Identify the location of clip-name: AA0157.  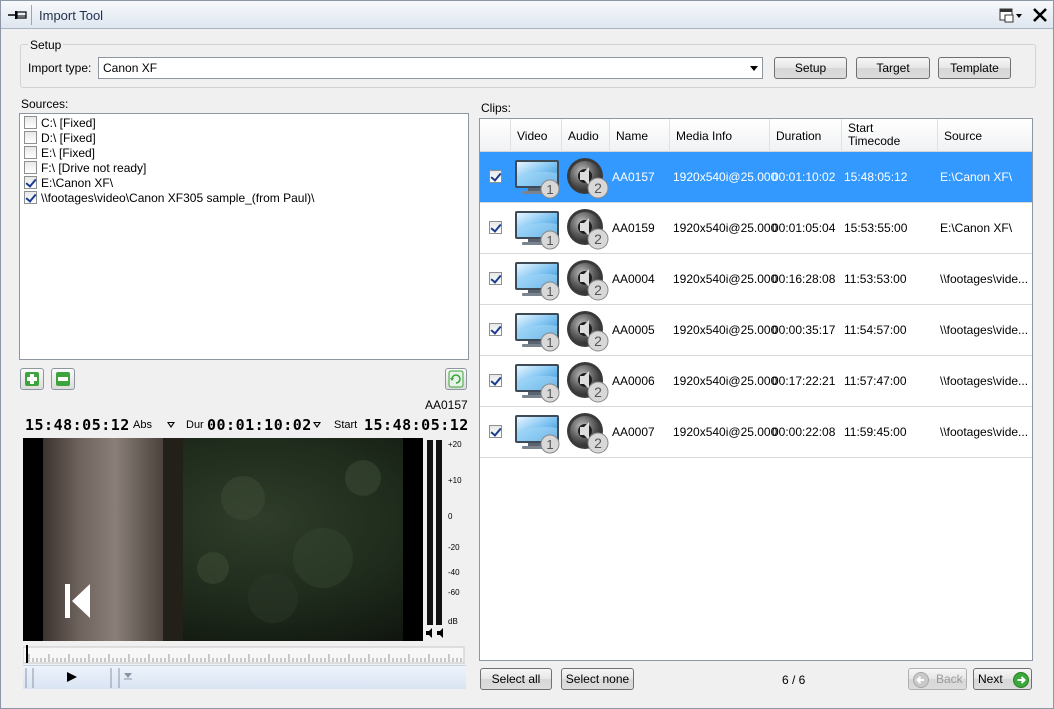
(633, 177).